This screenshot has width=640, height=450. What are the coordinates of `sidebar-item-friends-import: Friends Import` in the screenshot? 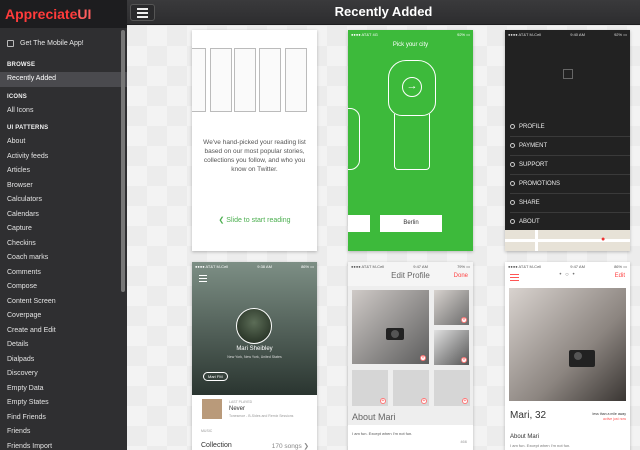 It's located at (63, 445).